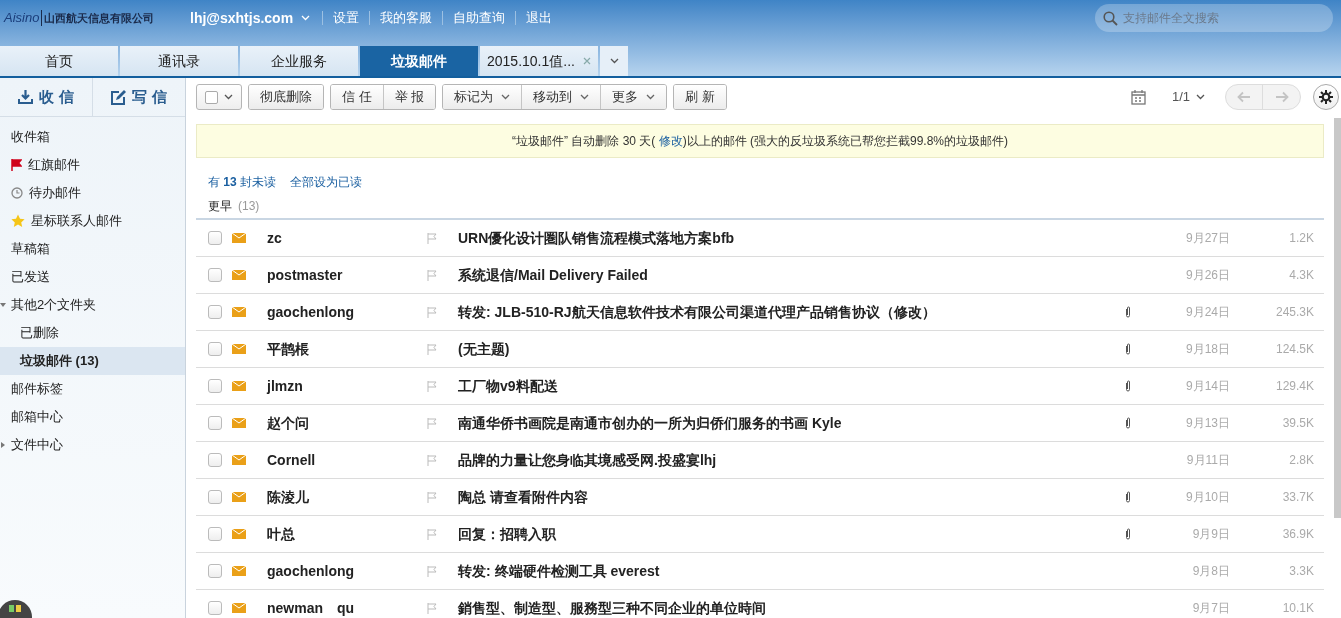  What do you see at coordinates (17, 193) in the screenshot?
I see `clock-icon` at bounding box center [17, 193].